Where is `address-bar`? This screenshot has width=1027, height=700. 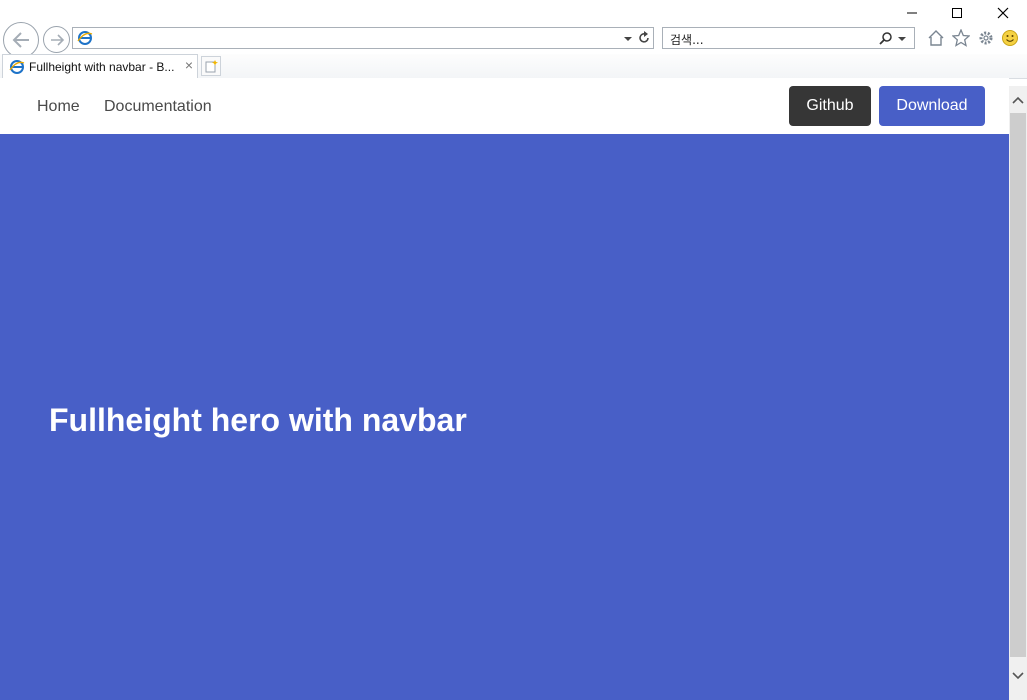
address-bar is located at coordinates (363, 38).